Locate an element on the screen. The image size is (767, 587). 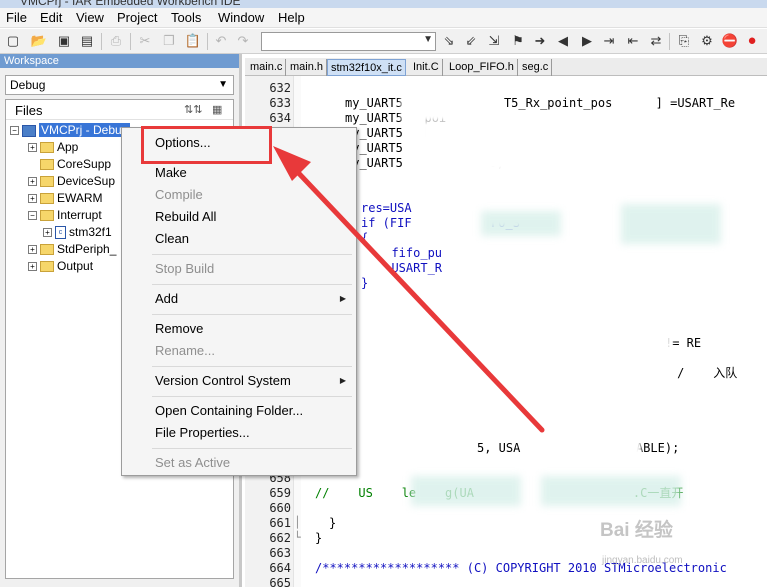
watermark-logo: Bai 经验 is located at coordinates (636, 530).